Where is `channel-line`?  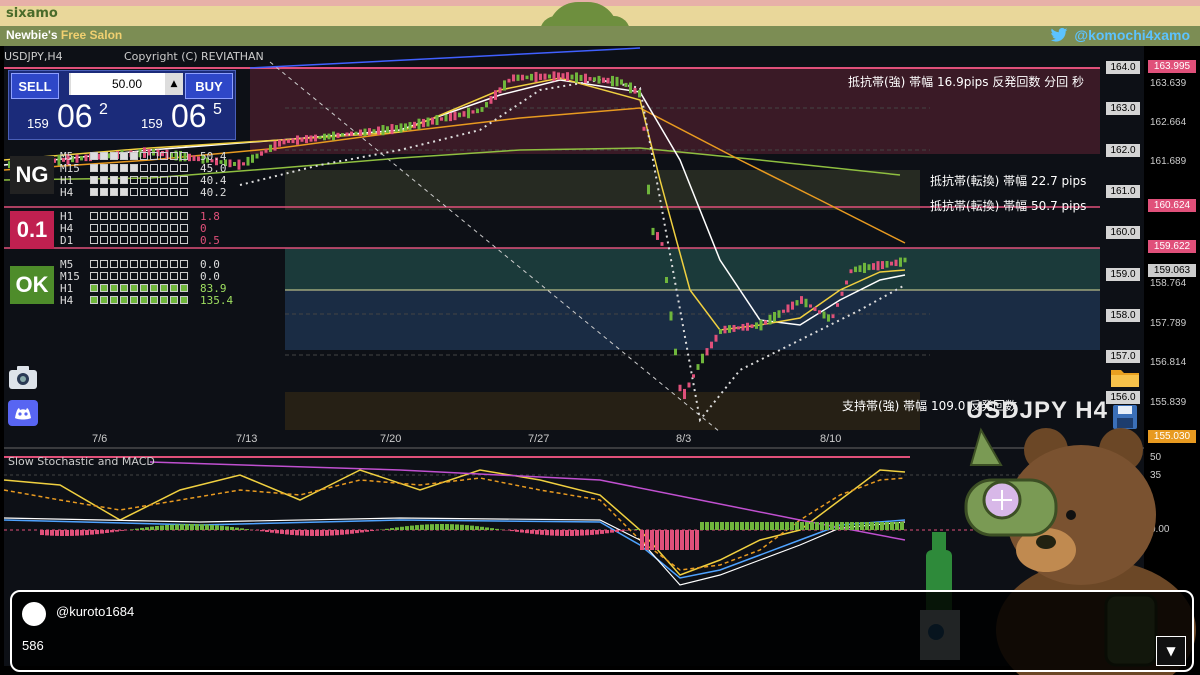
channel-line is located at coordinates (445, 58).